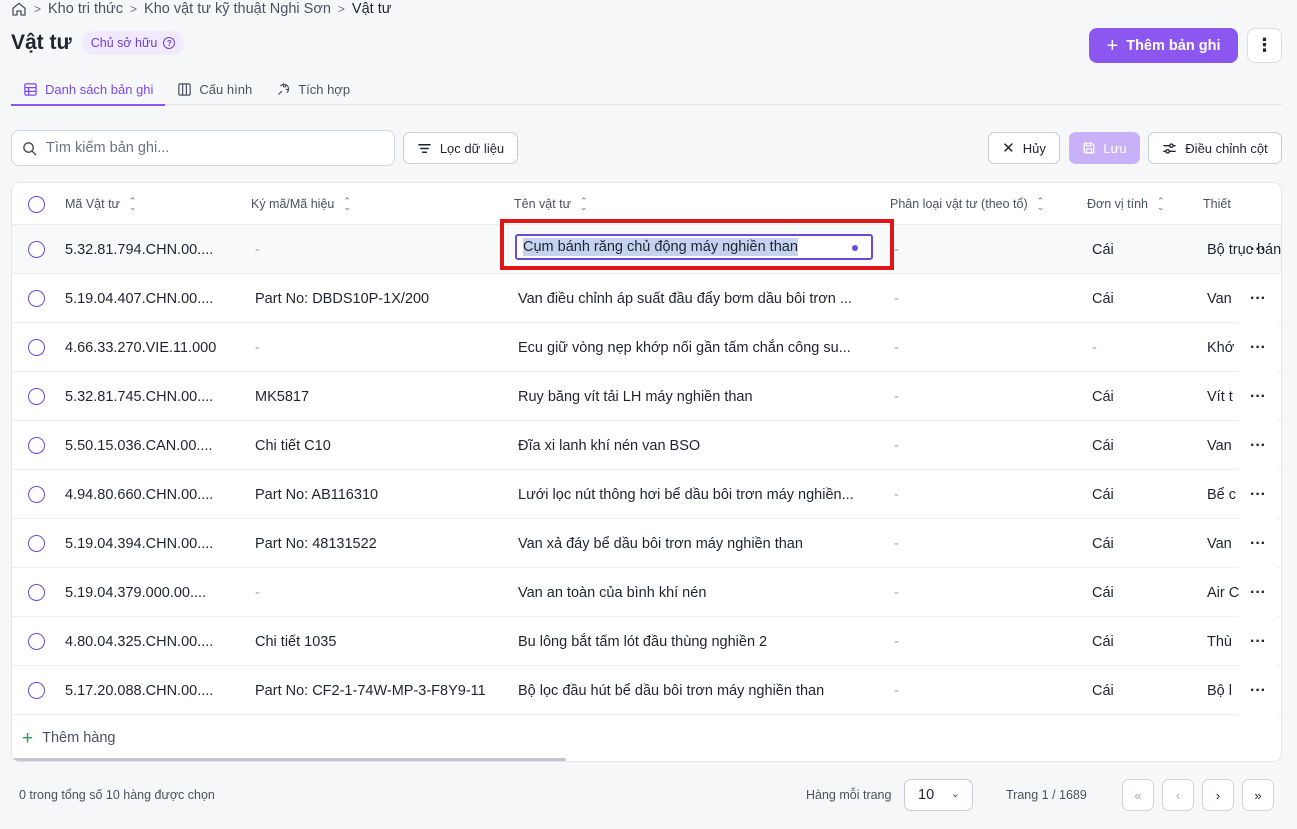 Image resolution: width=1297 pixels, height=829 pixels. Describe the element at coordinates (1224, 641) in the screenshot. I see `cell-device: Thù` at that location.